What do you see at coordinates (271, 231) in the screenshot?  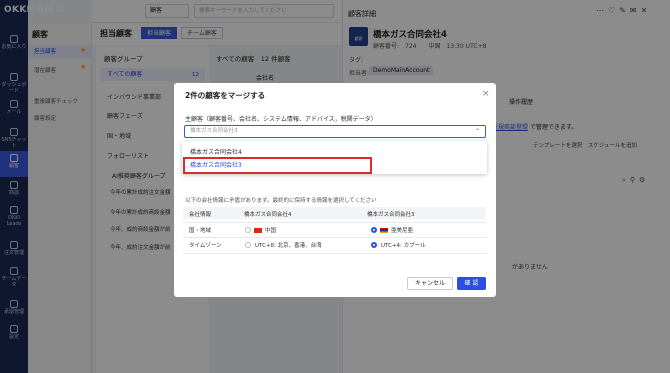 I see `country-a: 中国` at bounding box center [271, 231].